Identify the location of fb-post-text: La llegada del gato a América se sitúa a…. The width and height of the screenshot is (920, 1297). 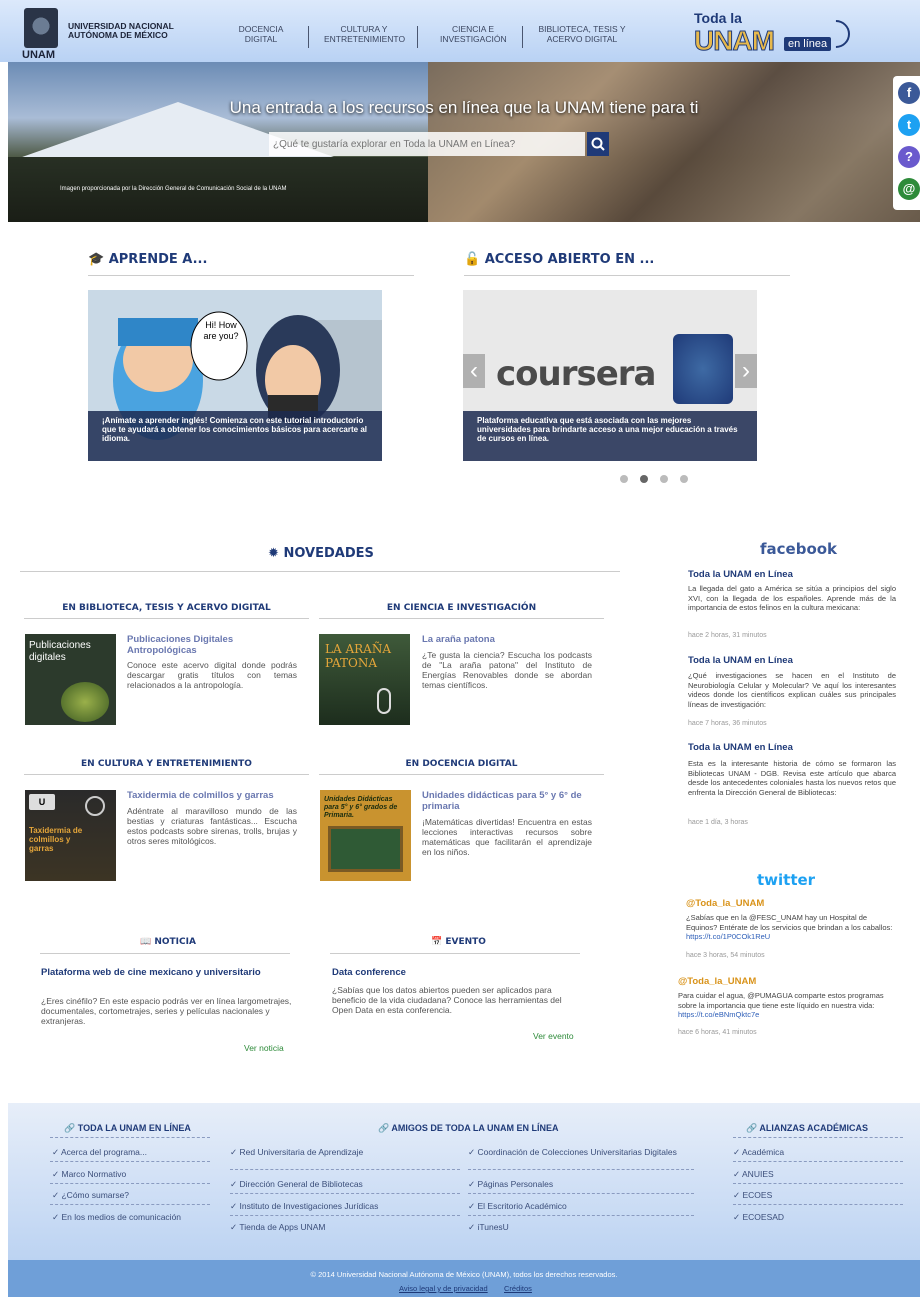
(792, 598).